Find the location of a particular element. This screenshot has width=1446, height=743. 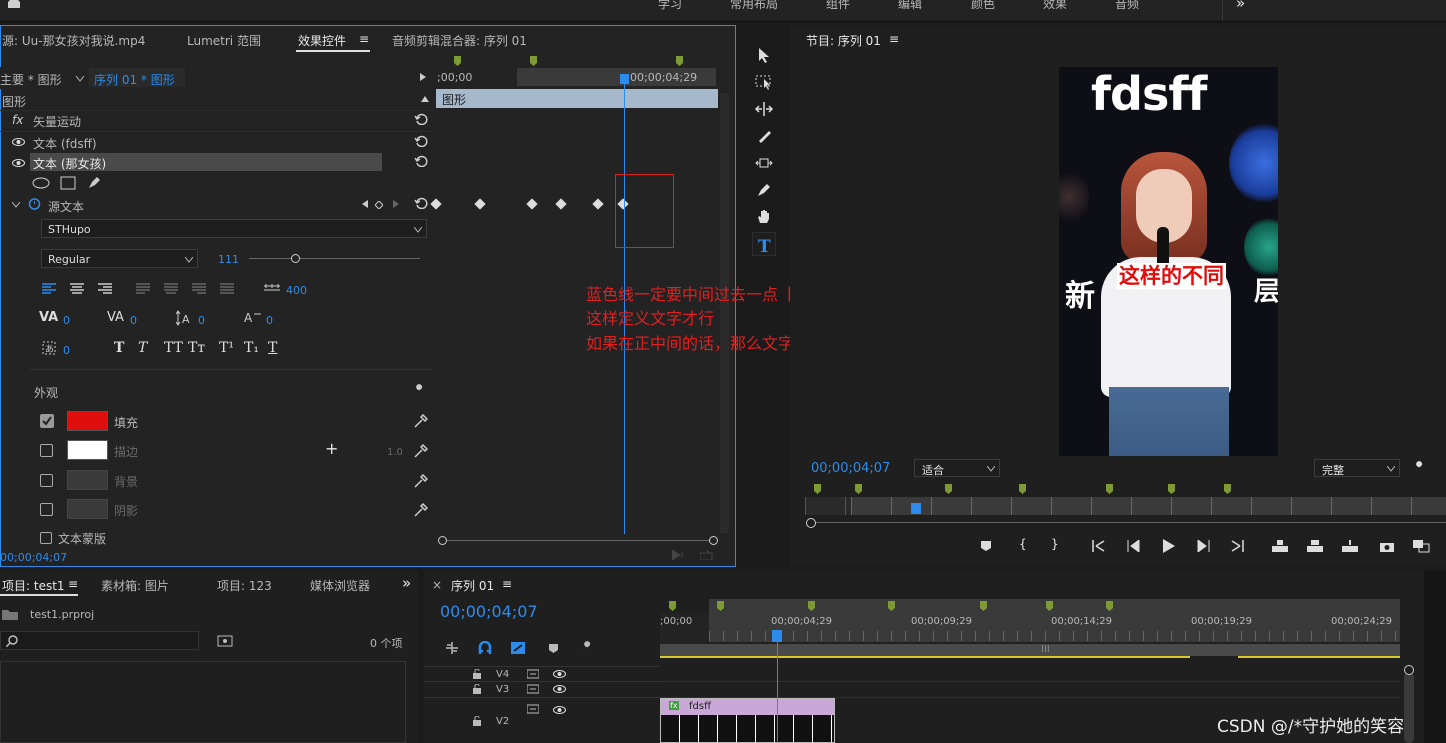

rectangle-mask-icon is located at coordinates (68, 183).